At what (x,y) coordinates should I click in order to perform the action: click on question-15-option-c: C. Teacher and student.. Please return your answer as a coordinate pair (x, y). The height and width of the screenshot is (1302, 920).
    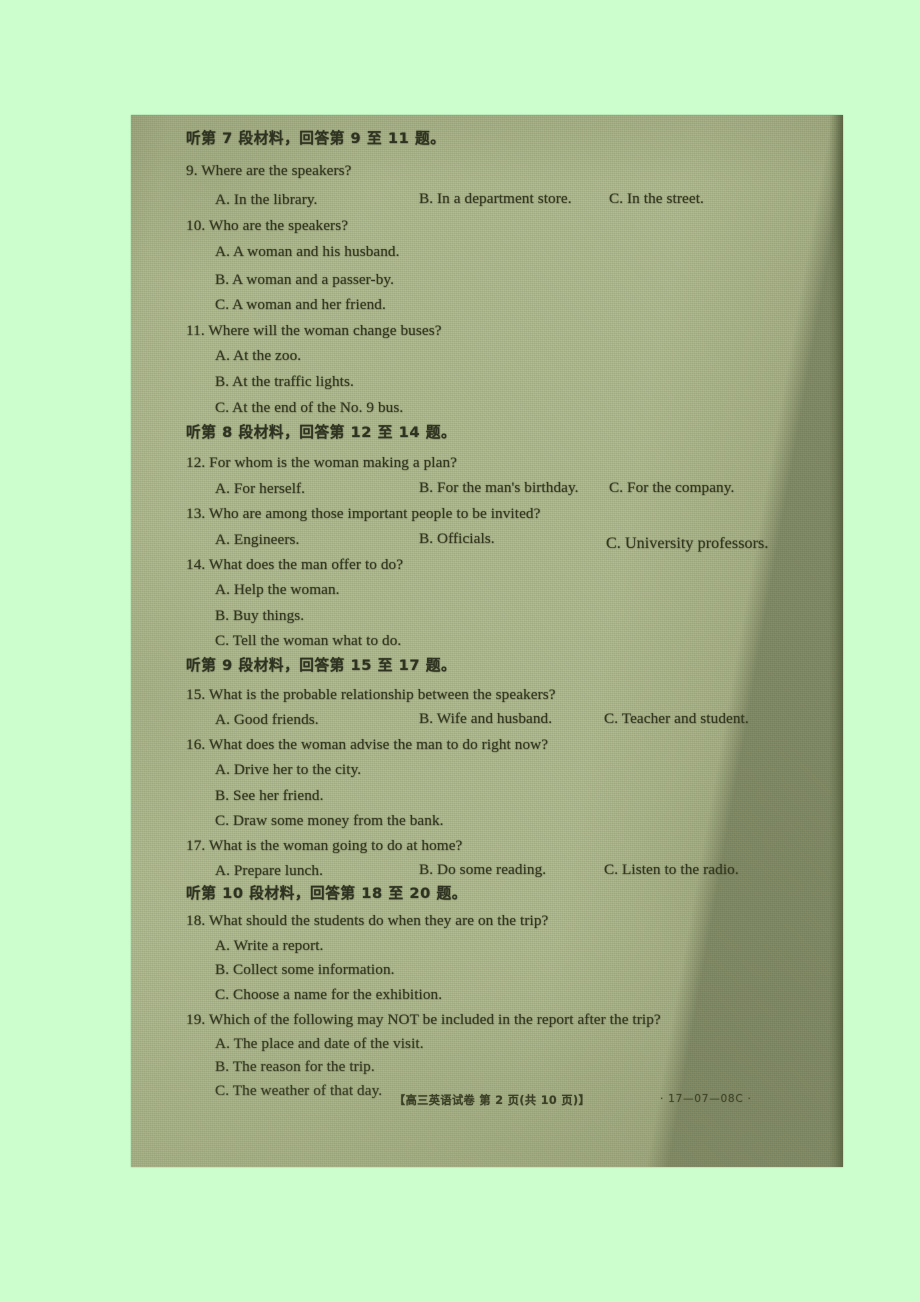
    Looking at the image, I should click on (676, 718).